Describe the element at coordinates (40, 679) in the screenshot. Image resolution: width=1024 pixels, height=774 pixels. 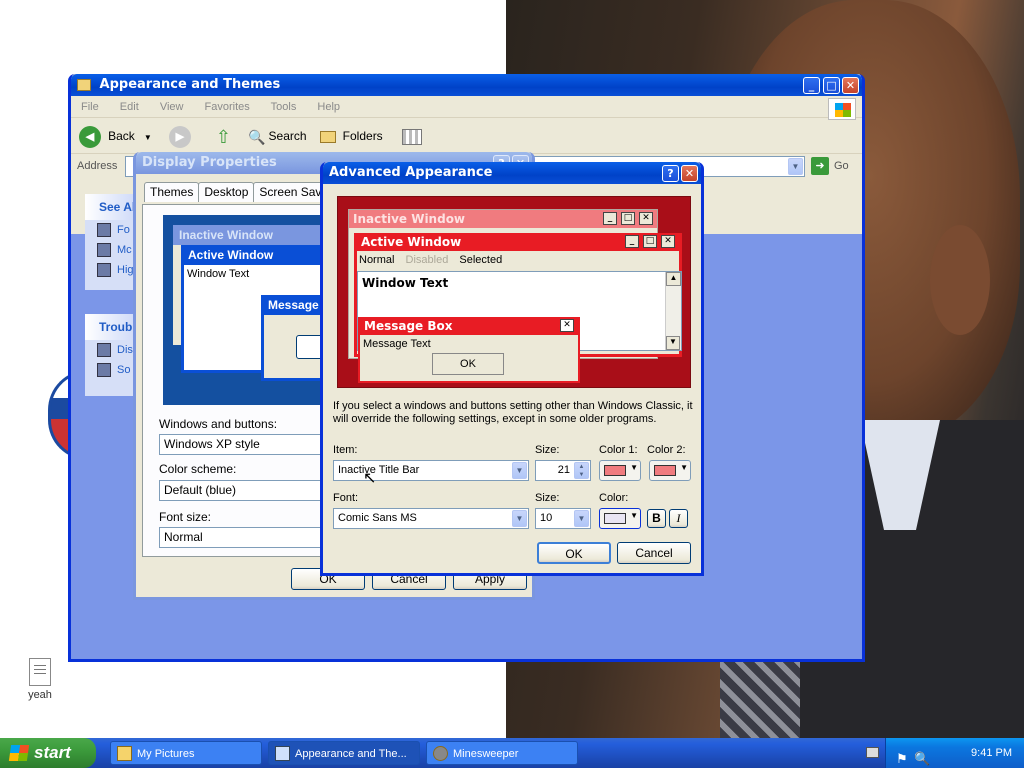
I see `desktop-icon-yeah: yeah` at that location.